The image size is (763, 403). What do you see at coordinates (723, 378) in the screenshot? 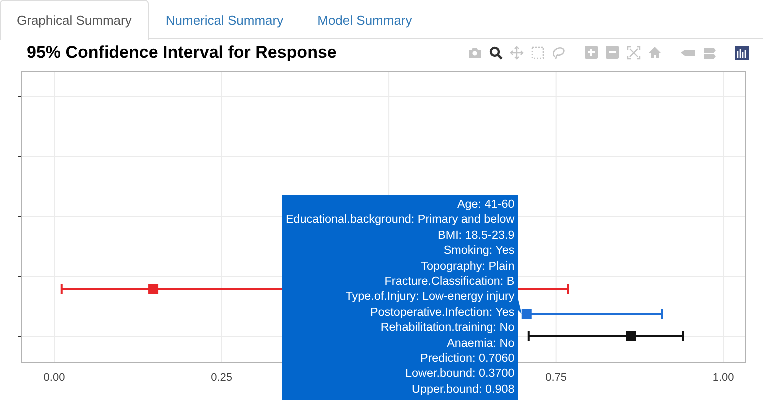
I see `axis-tick-label: 1.00` at bounding box center [723, 378].